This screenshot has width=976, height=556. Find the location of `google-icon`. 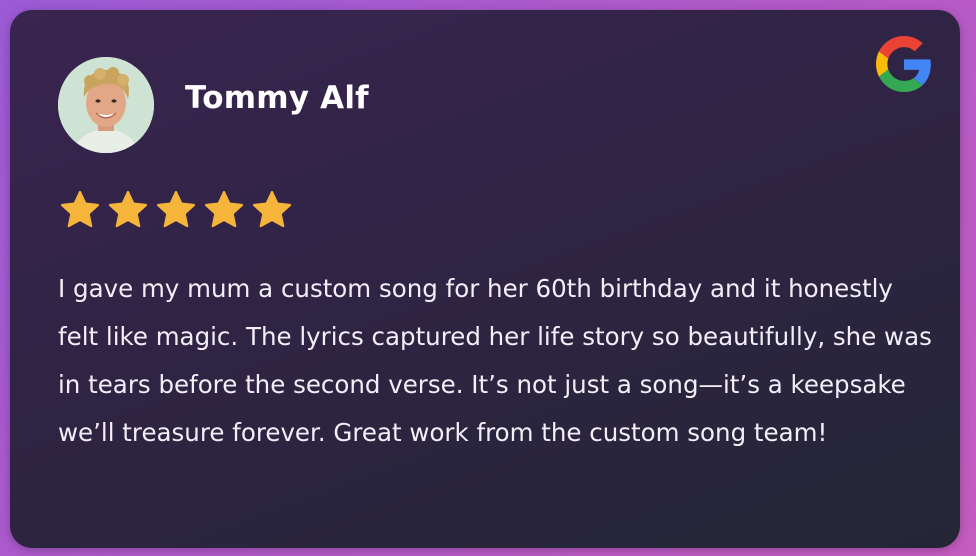

google-icon is located at coordinates (904, 64).